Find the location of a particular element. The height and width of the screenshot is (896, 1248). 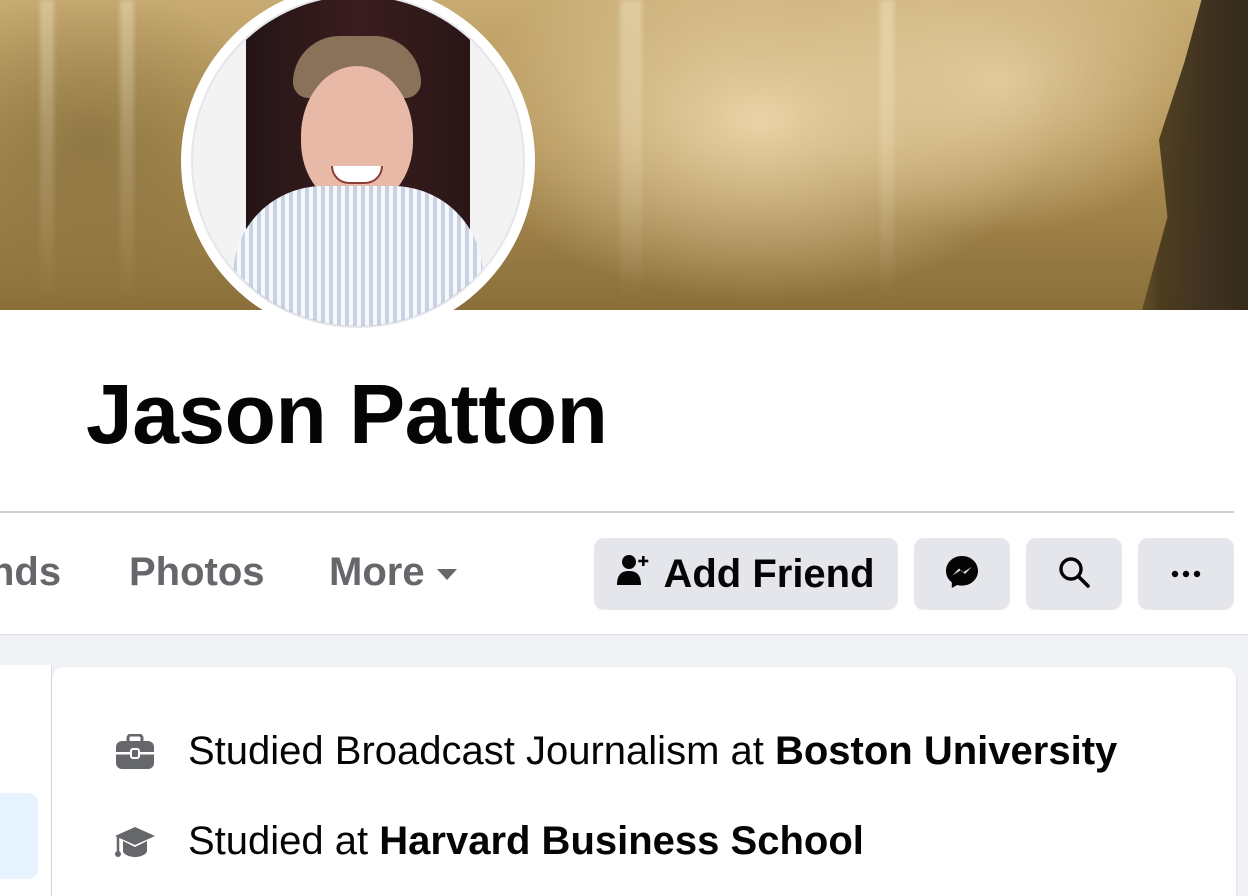

search-profile-button is located at coordinates (1074, 574).